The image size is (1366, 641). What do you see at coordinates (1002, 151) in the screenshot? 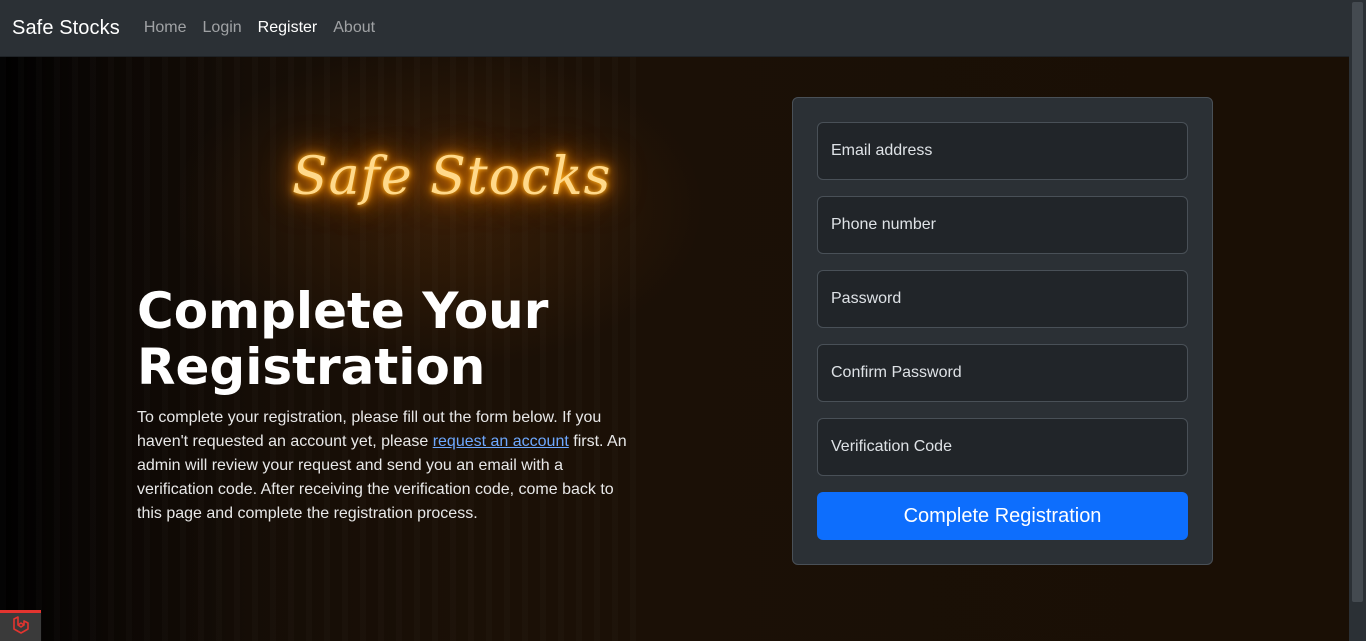
I see `email-field: Email address` at bounding box center [1002, 151].